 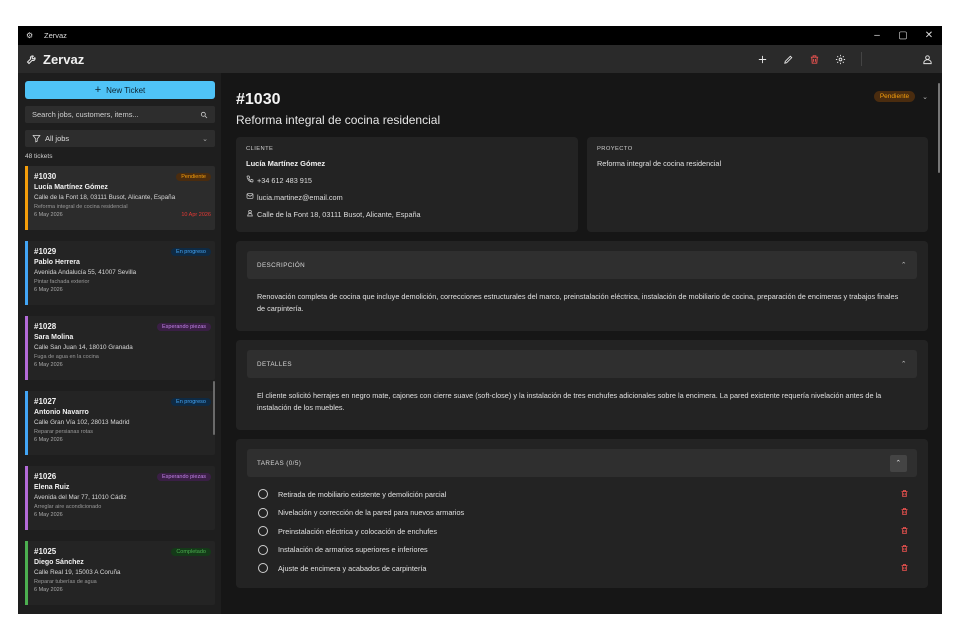 What do you see at coordinates (615, 149) in the screenshot?
I see `project-label: PROYECTO` at bounding box center [615, 149].